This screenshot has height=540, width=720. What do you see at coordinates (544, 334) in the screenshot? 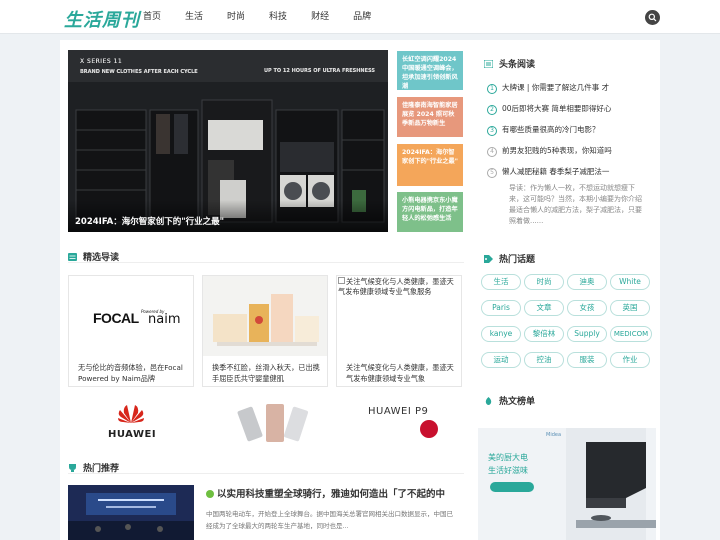
I see `topic-tag: 黎倍林` at bounding box center [544, 334].